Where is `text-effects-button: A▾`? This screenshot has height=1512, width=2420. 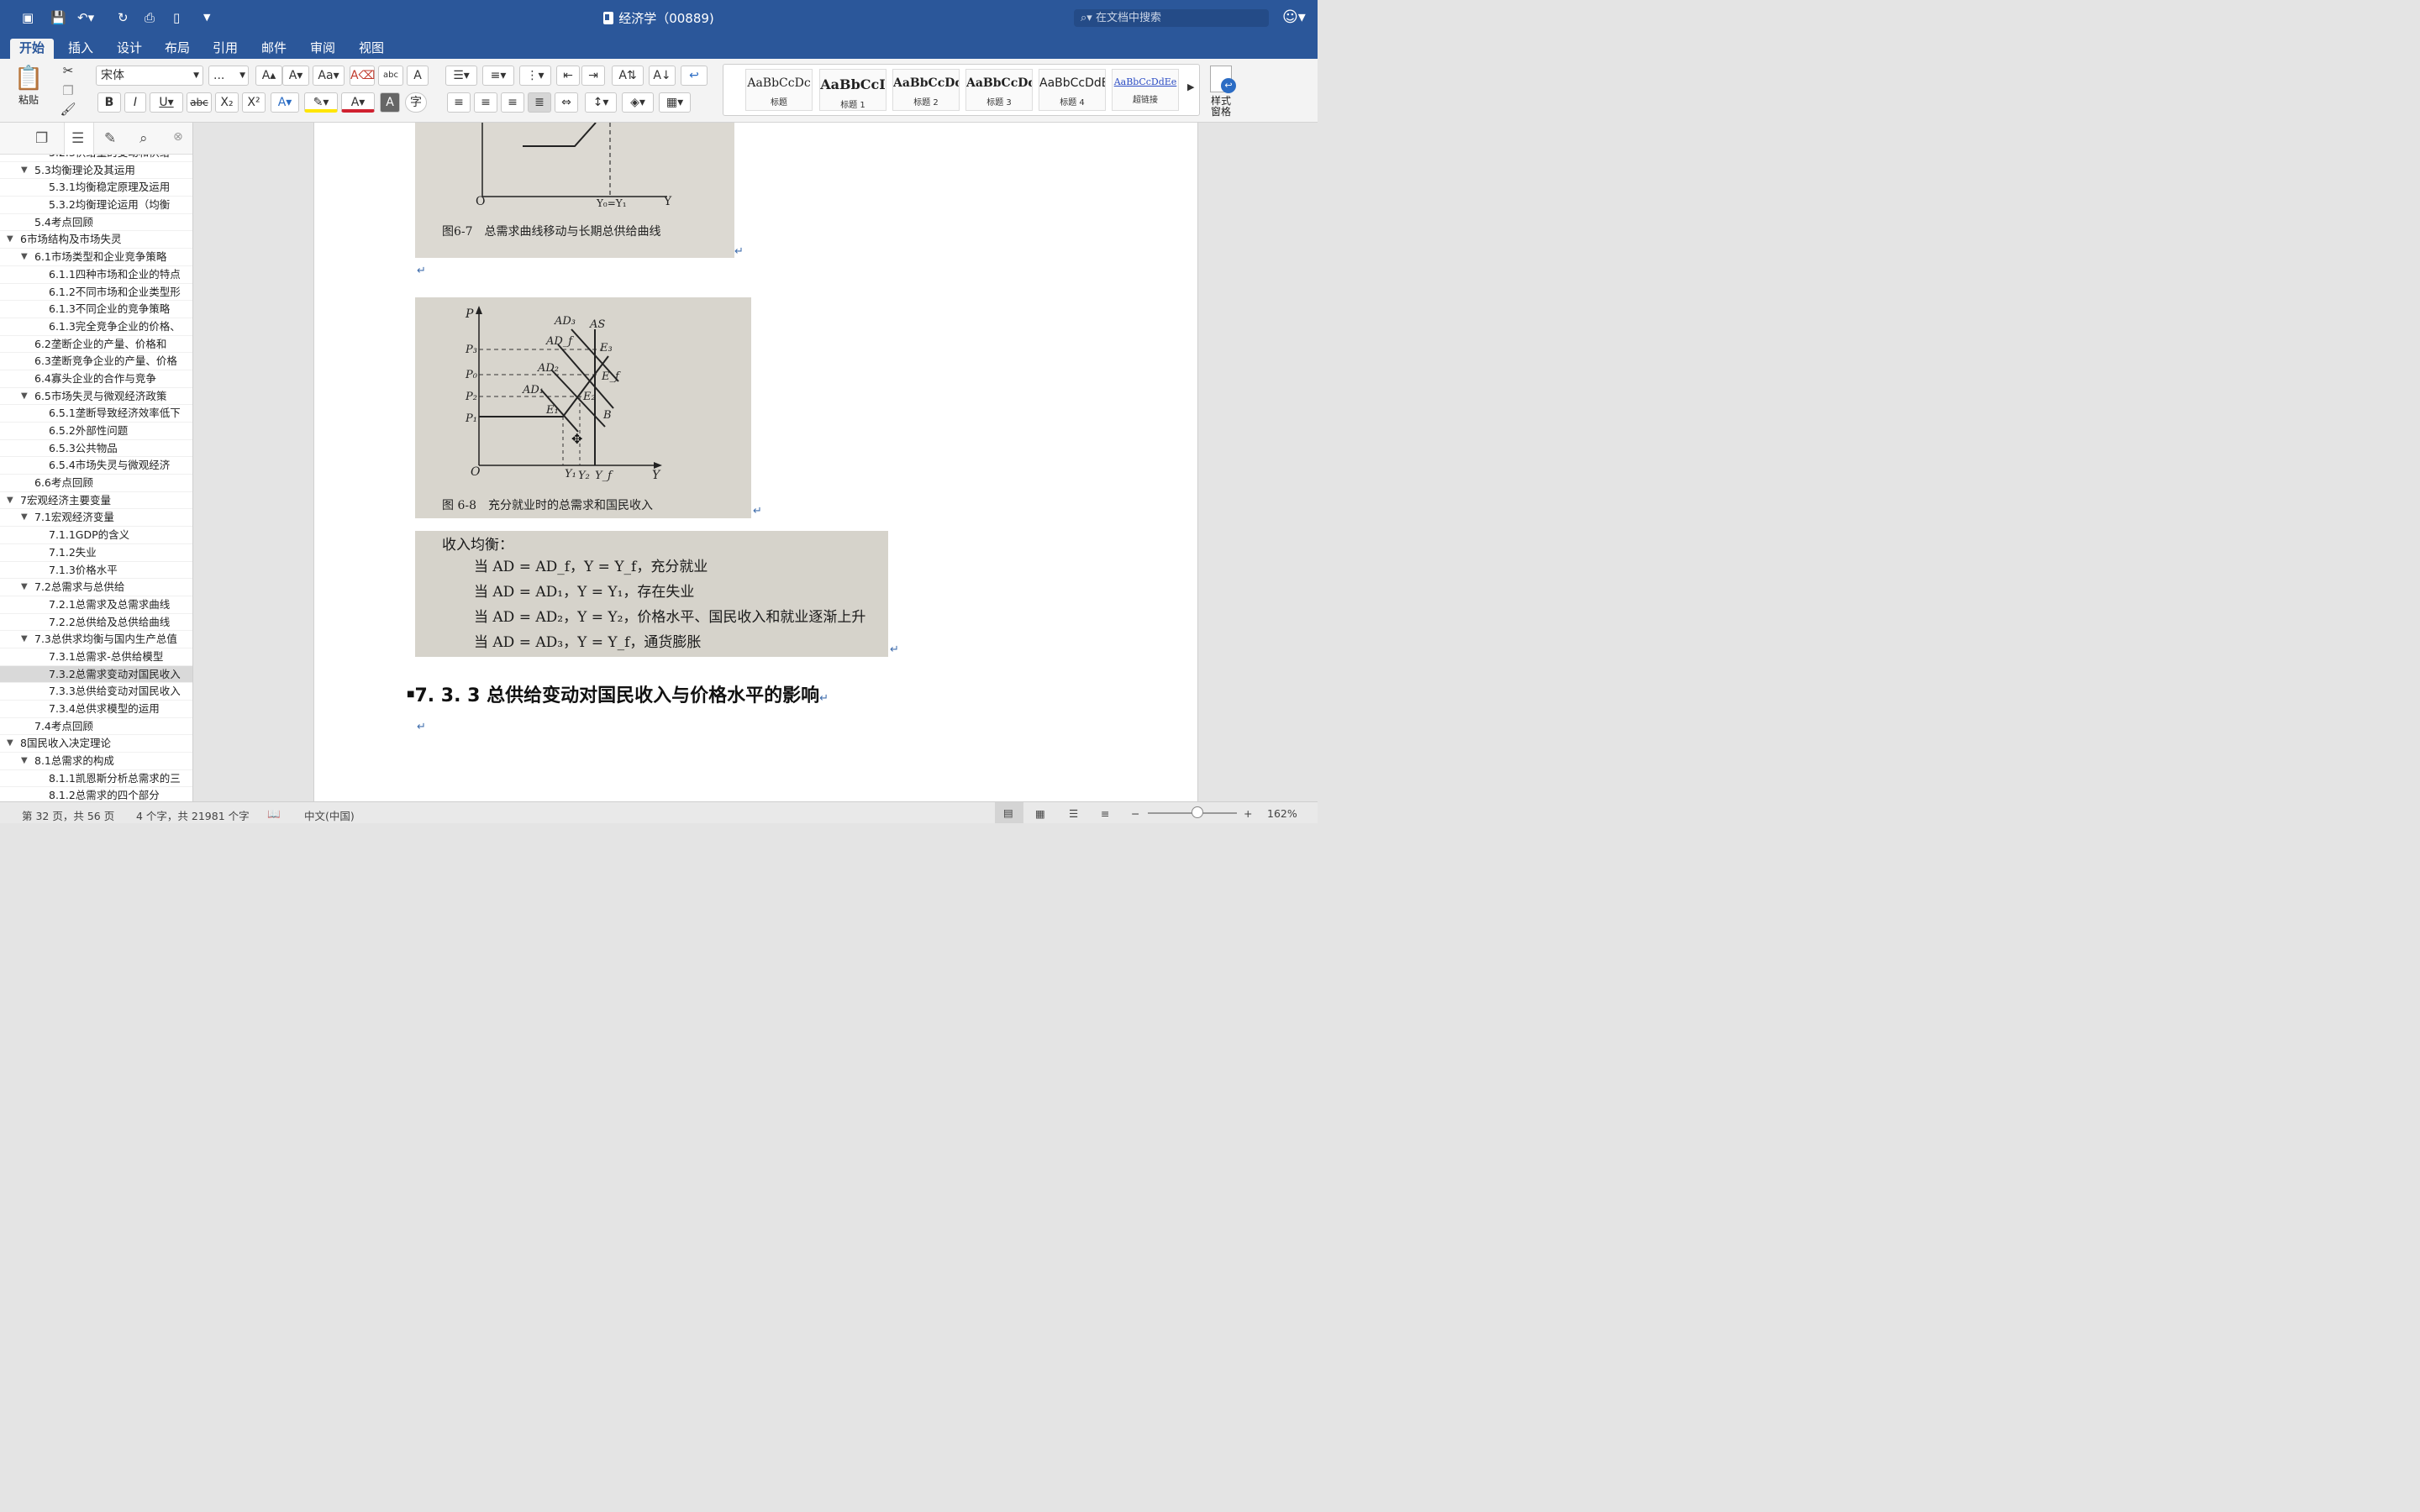
text-effects-button: A▾ is located at coordinates (285, 102).